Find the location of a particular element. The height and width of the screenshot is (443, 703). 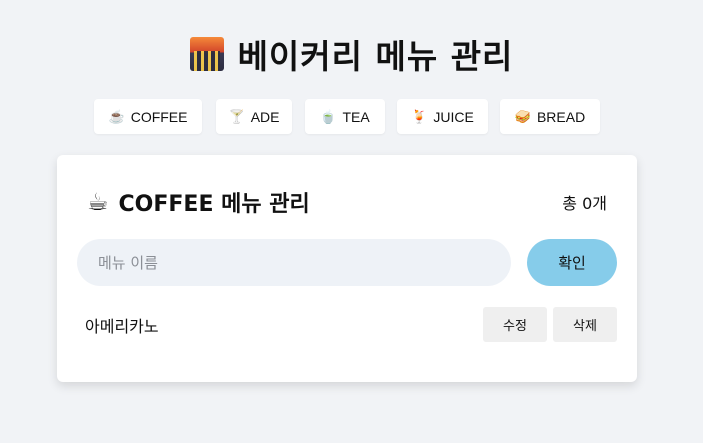

delete-button: 삭제 is located at coordinates (585, 324).